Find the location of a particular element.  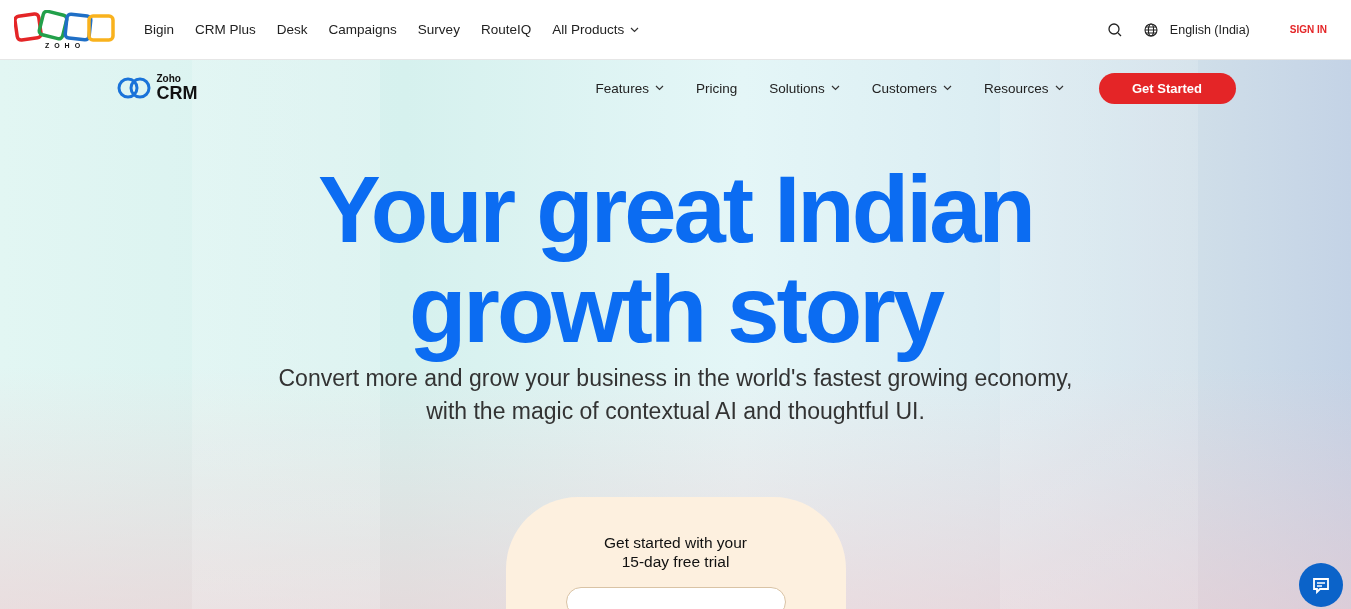

chat-icon is located at coordinates (1321, 585).